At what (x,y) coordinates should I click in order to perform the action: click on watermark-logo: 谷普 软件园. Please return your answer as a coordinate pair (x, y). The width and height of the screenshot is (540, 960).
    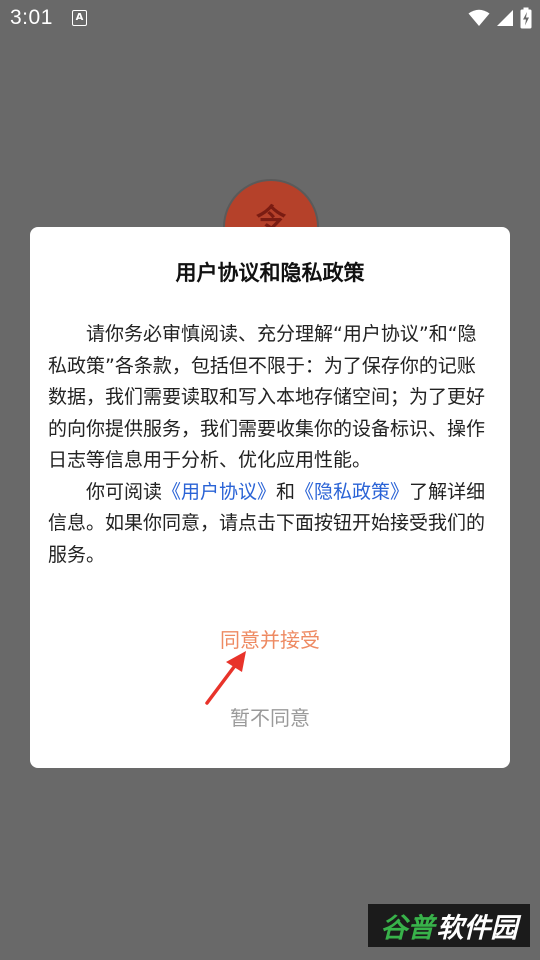
    Looking at the image, I should click on (449, 925).